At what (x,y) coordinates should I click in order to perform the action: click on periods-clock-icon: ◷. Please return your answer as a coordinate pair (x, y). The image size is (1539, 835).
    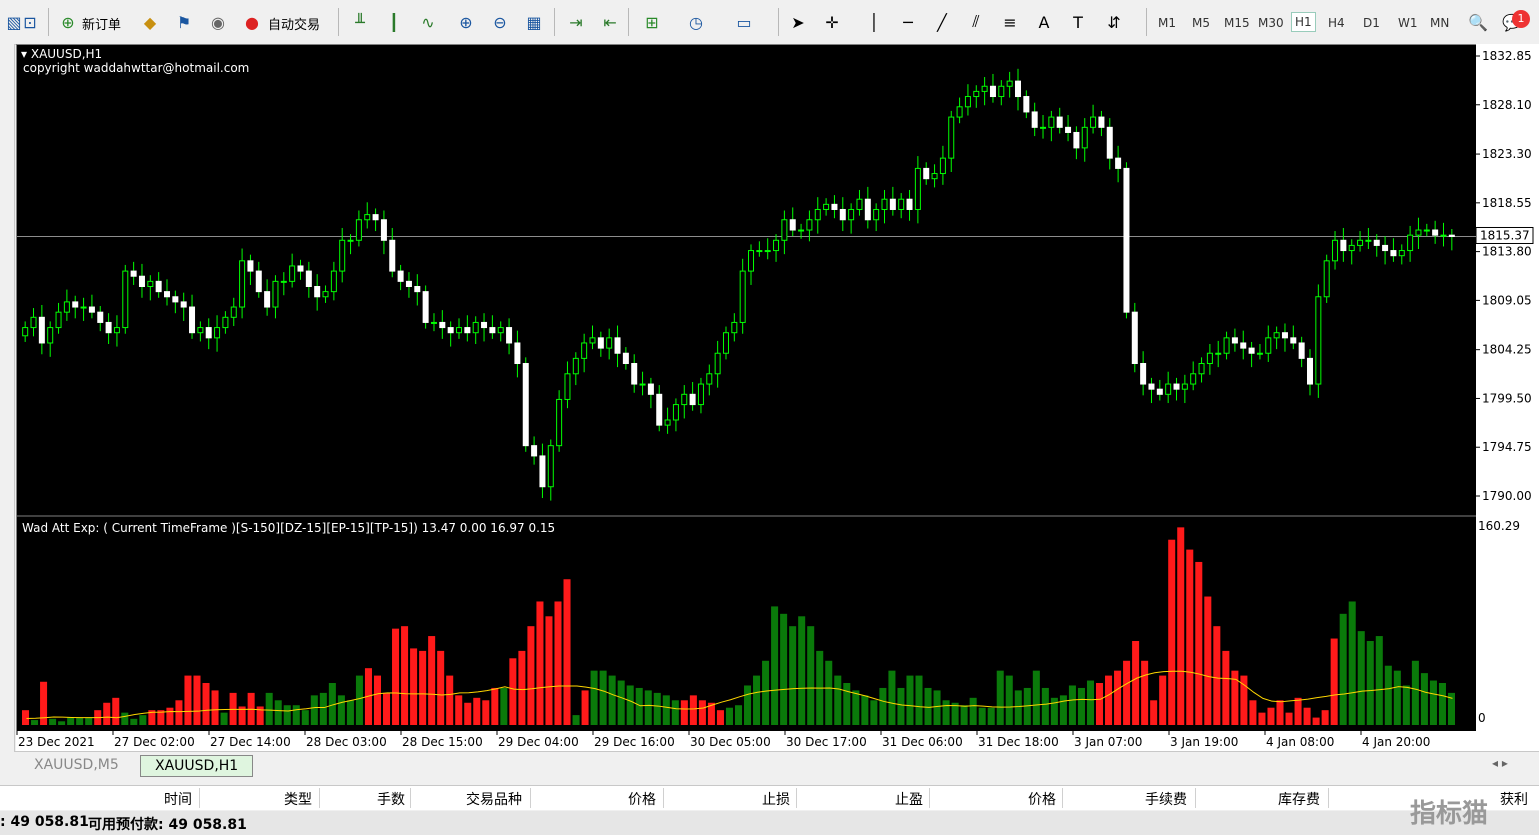
    Looking at the image, I should click on (696, 22).